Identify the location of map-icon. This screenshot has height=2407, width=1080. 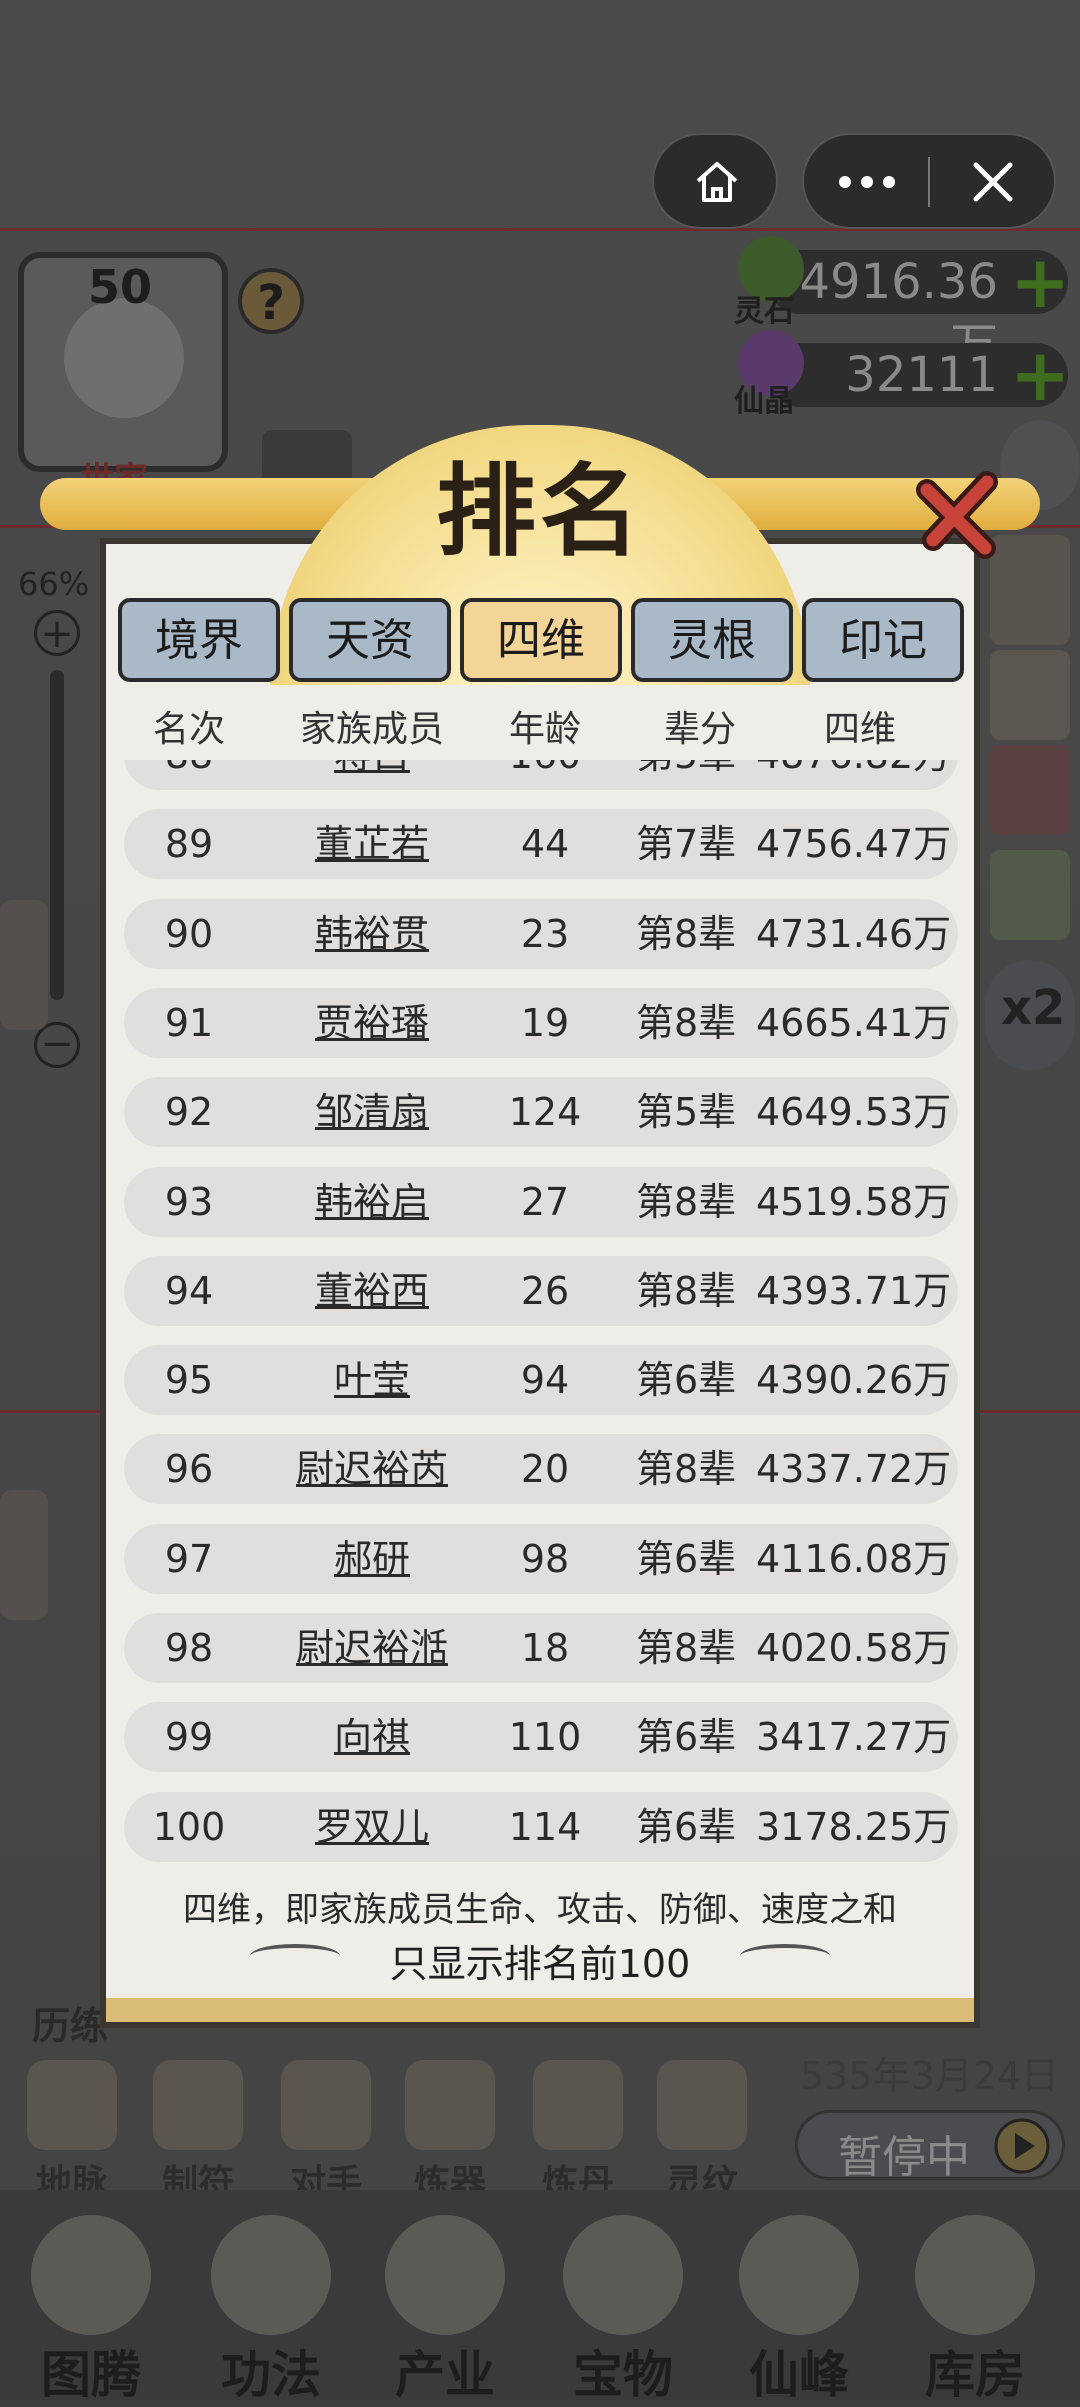
(1030, 895).